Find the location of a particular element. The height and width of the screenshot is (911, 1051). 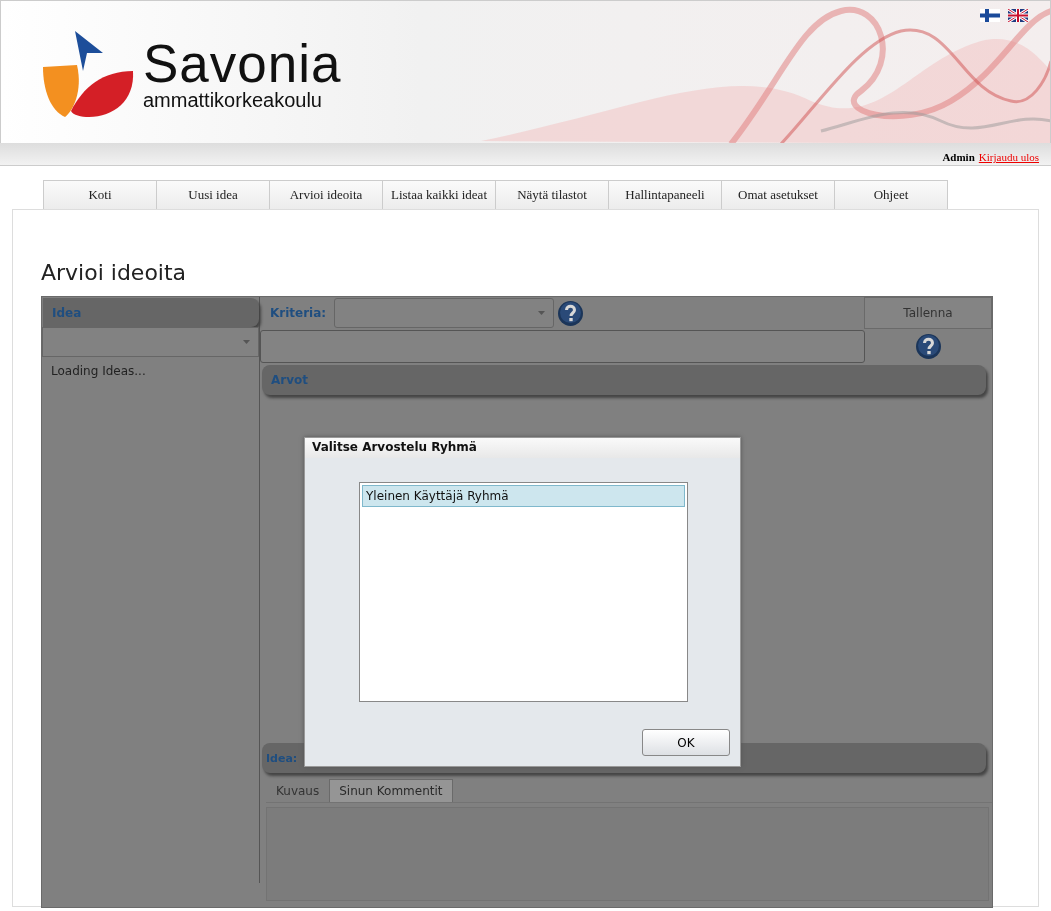

finnish-flag-icon is located at coordinates (990, 15).